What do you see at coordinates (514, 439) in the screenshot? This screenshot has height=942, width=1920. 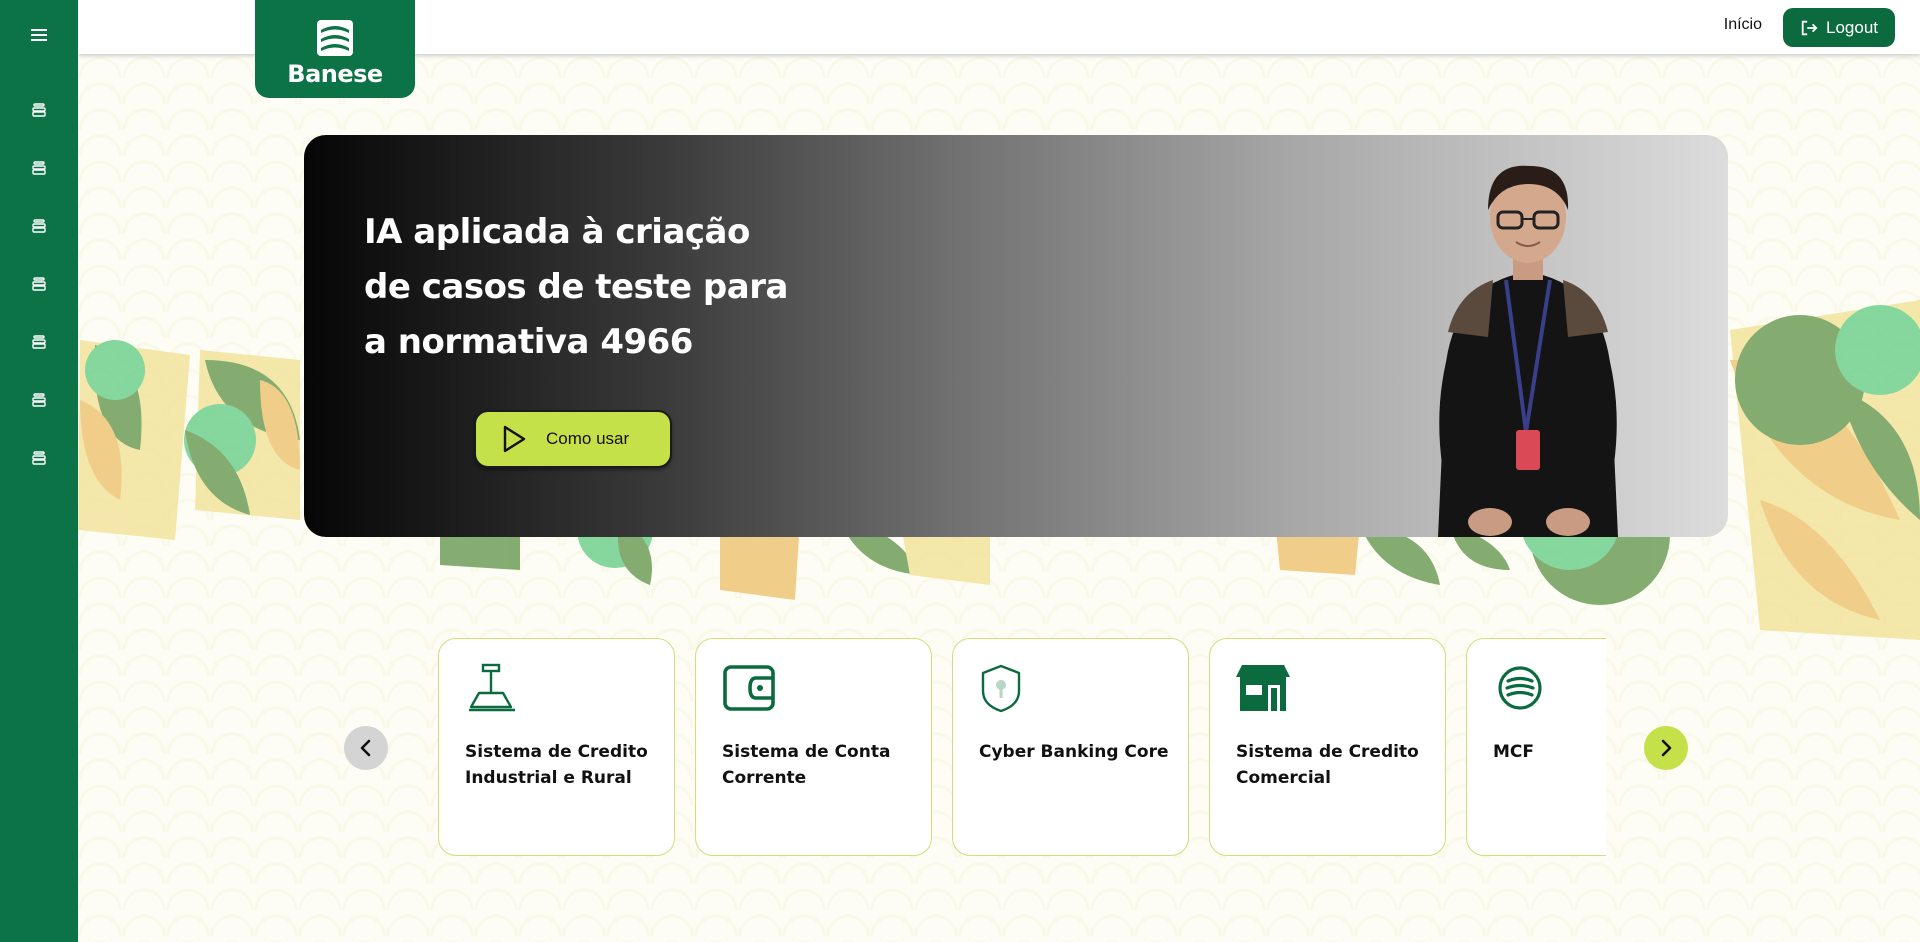 I see `play-icon` at bounding box center [514, 439].